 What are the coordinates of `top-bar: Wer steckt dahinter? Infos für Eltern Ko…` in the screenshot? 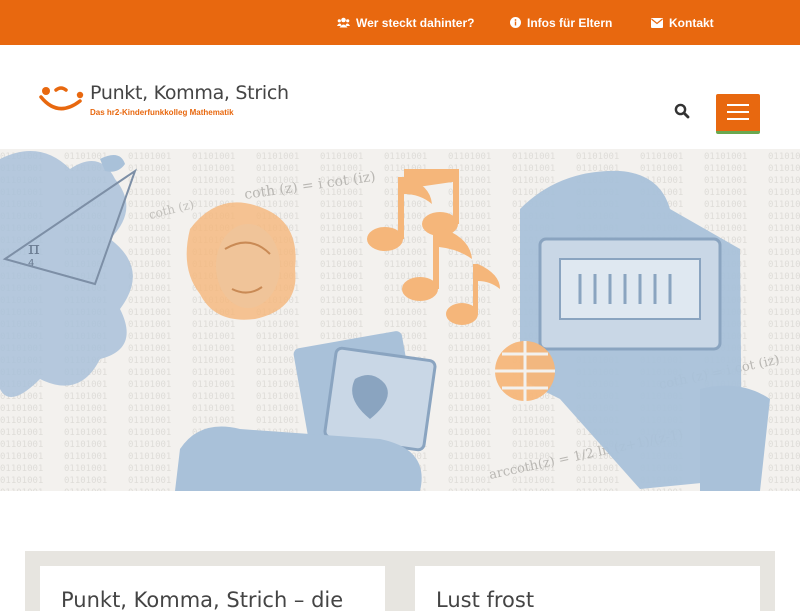 It's located at (400, 22).